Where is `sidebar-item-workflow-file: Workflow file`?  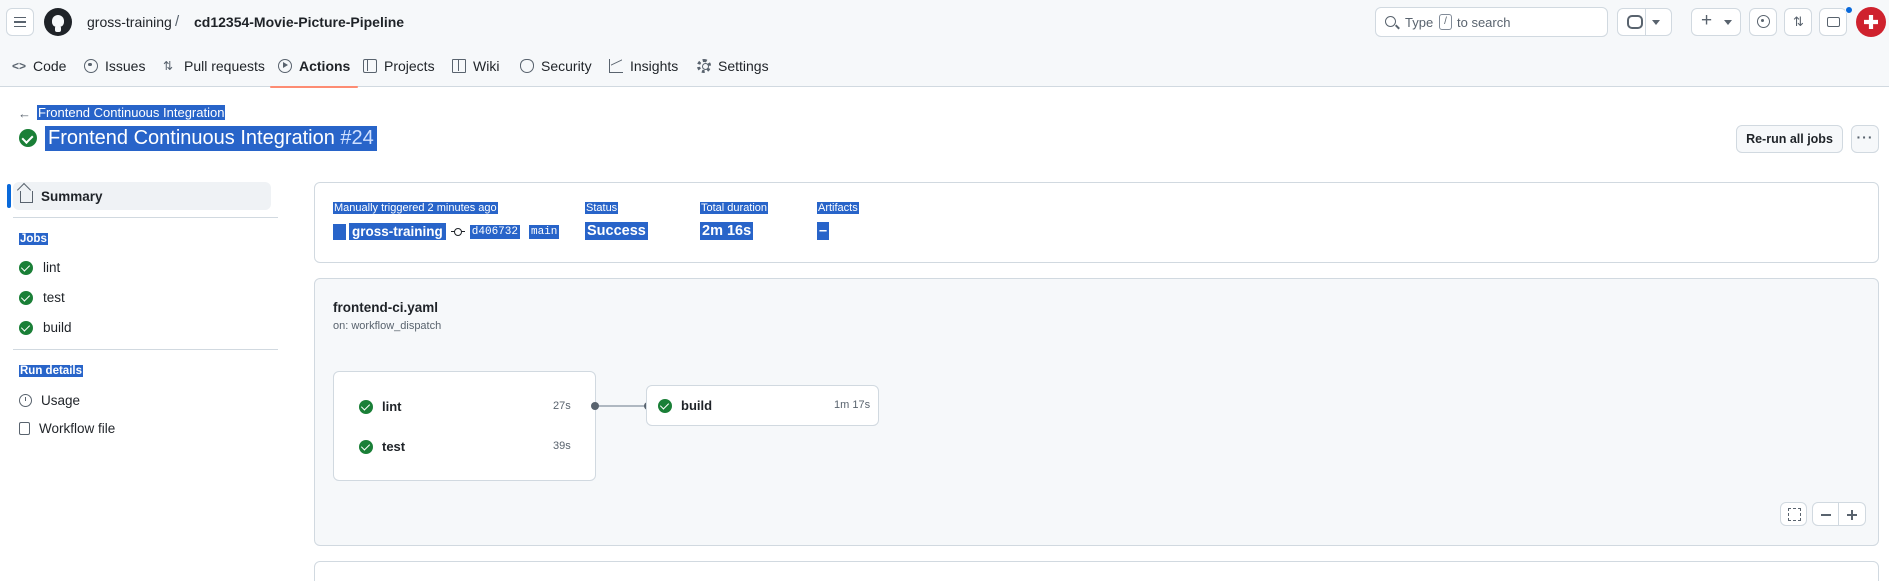 sidebar-item-workflow-file: Workflow file is located at coordinates (67, 428).